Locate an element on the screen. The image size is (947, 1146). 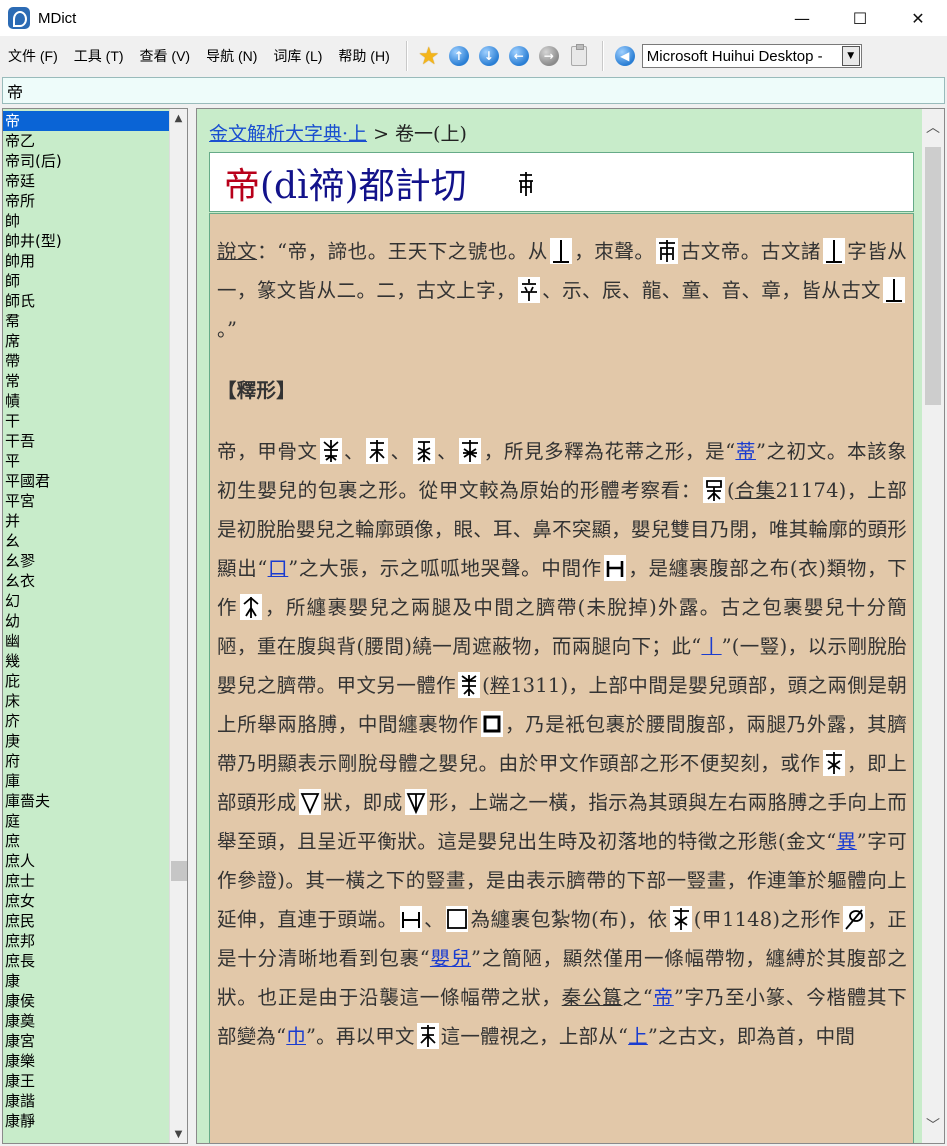
word-list-item: 幺衣 is located at coordinates (86, 581).